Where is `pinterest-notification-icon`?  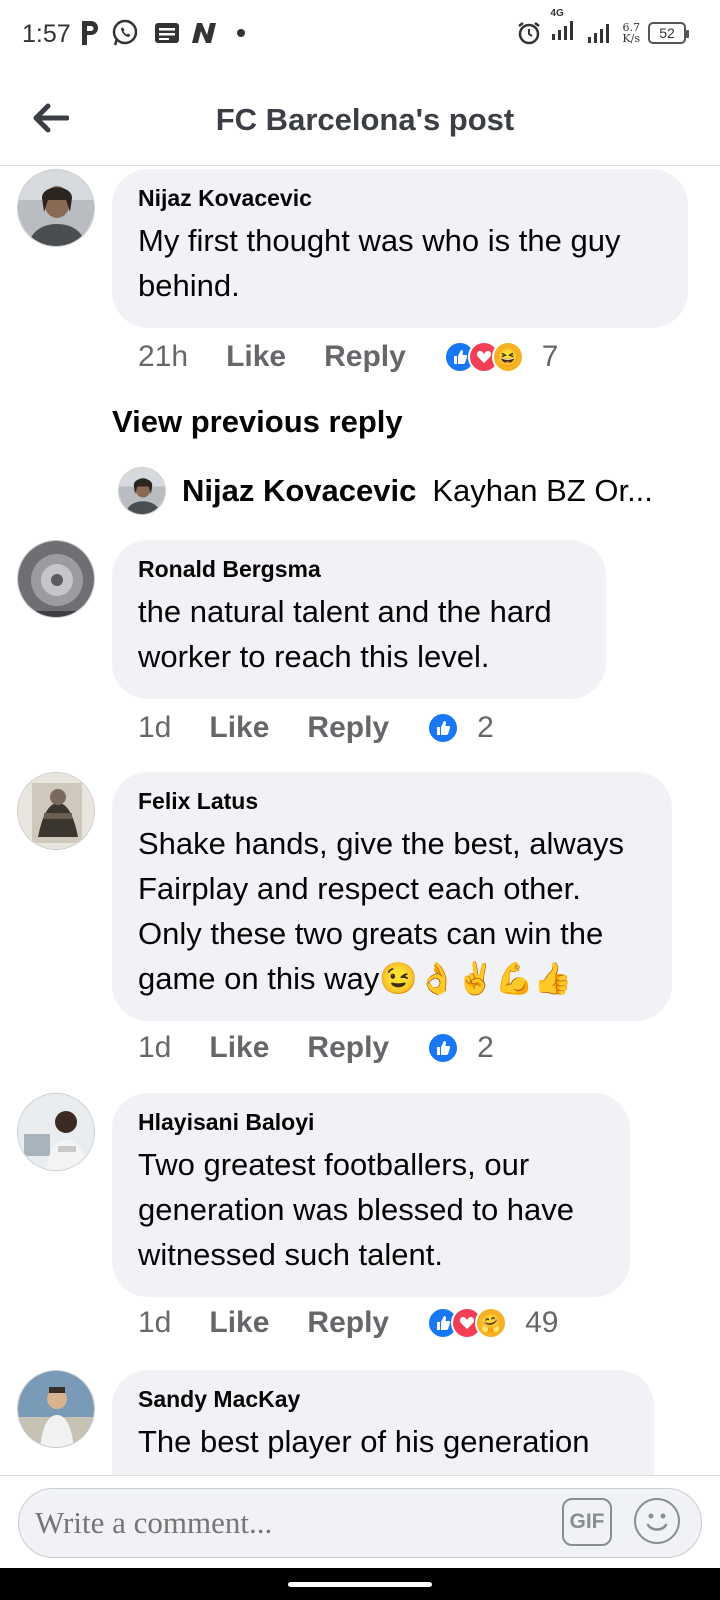 pinterest-notification-icon is located at coordinates (90, 33).